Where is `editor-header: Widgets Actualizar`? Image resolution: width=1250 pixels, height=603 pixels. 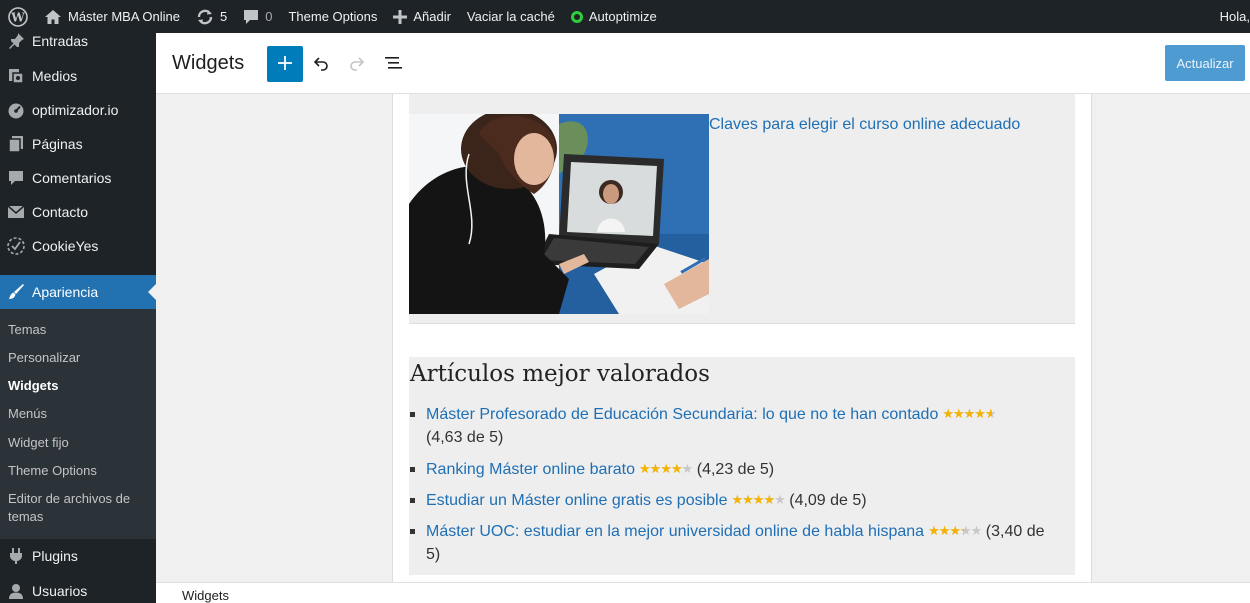
editor-header: Widgets Actualizar is located at coordinates (703, 63).